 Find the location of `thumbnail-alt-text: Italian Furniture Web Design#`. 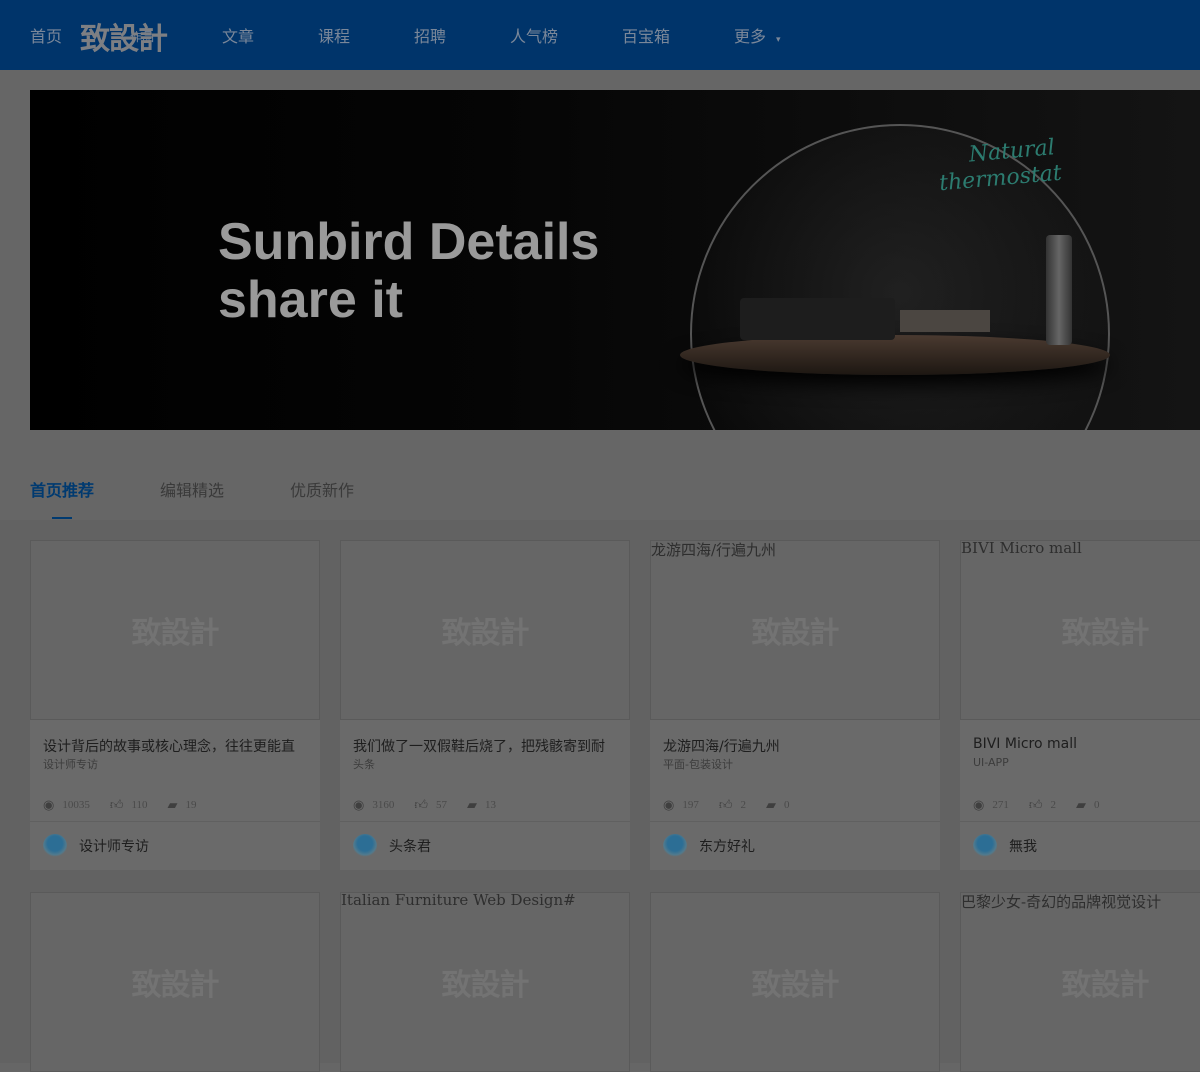

thumbnail-alt-text: Italian Furniture Web Design# is located at coordinates (458, 900).